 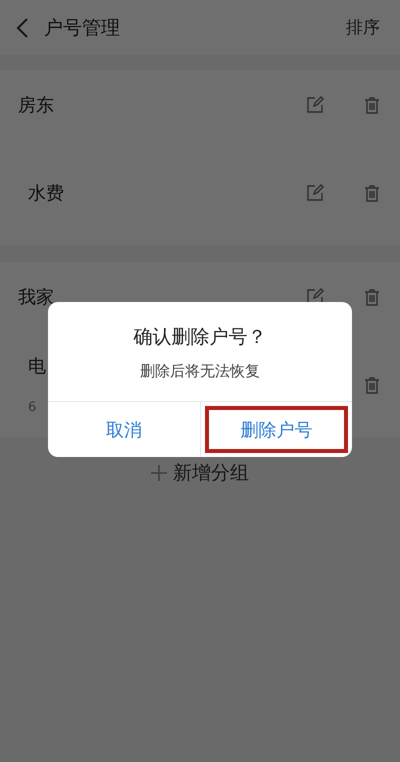 What do you see at coordinates (200, 337) in the screenshot?
I see `dialog-title: 确认删除户号？` at bounding box center [200, 337].